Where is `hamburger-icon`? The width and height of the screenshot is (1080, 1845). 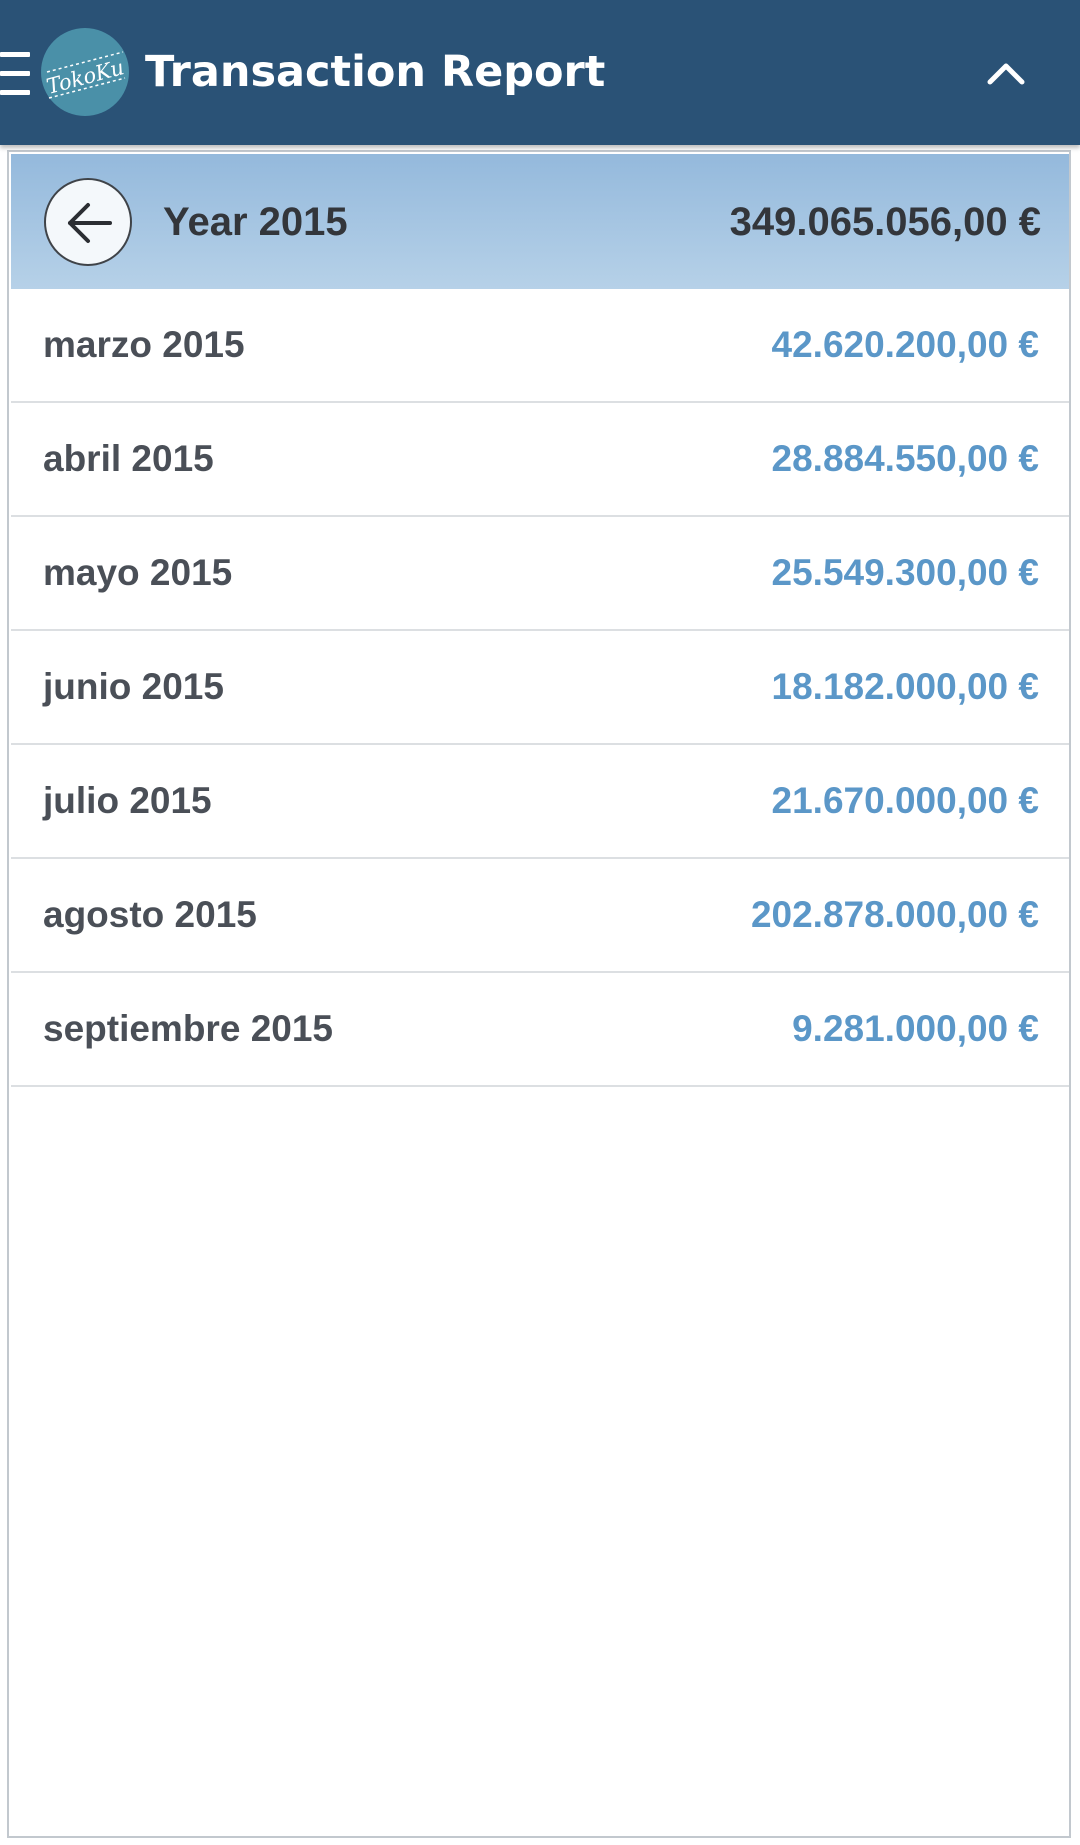 hamburger-icon is located at coordinates (15, 74).